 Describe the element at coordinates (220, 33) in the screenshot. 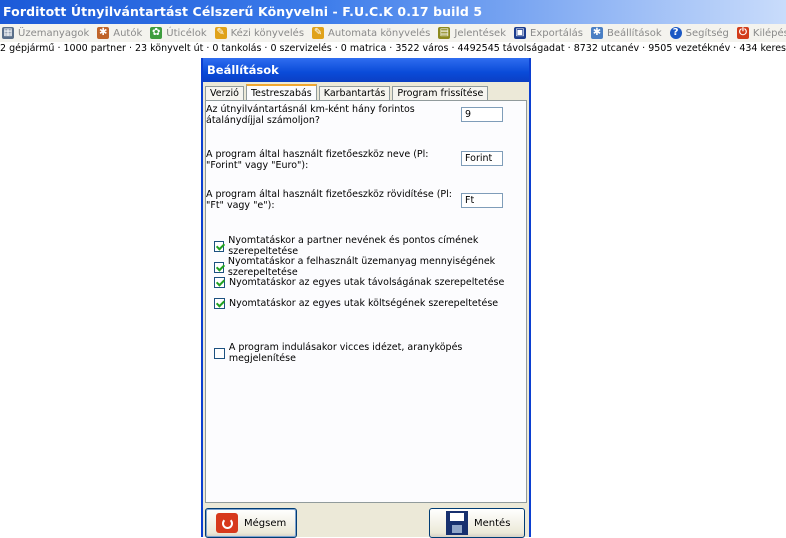

I see `manual-booking-icon: ✎` at that location.